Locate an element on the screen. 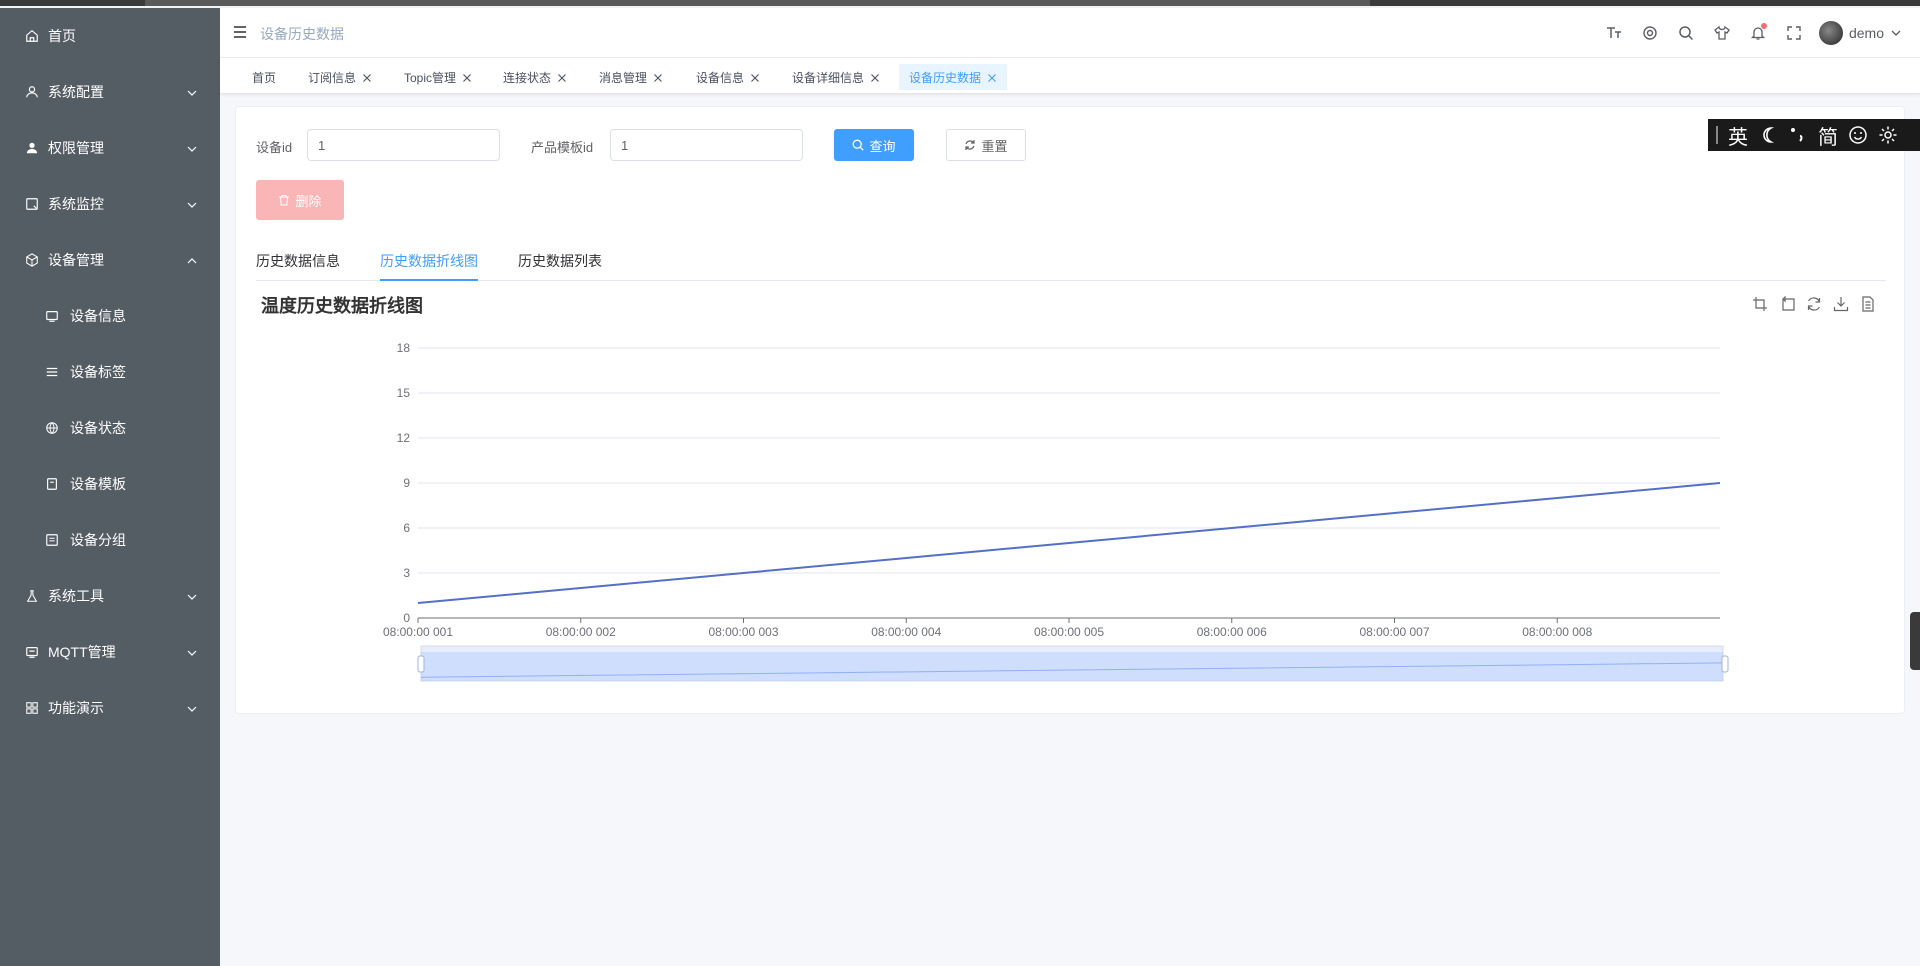 Image resolution: width=1920 pixels, height=966 pixels. side-drawer-handle is located at coordinates (1915, 641).